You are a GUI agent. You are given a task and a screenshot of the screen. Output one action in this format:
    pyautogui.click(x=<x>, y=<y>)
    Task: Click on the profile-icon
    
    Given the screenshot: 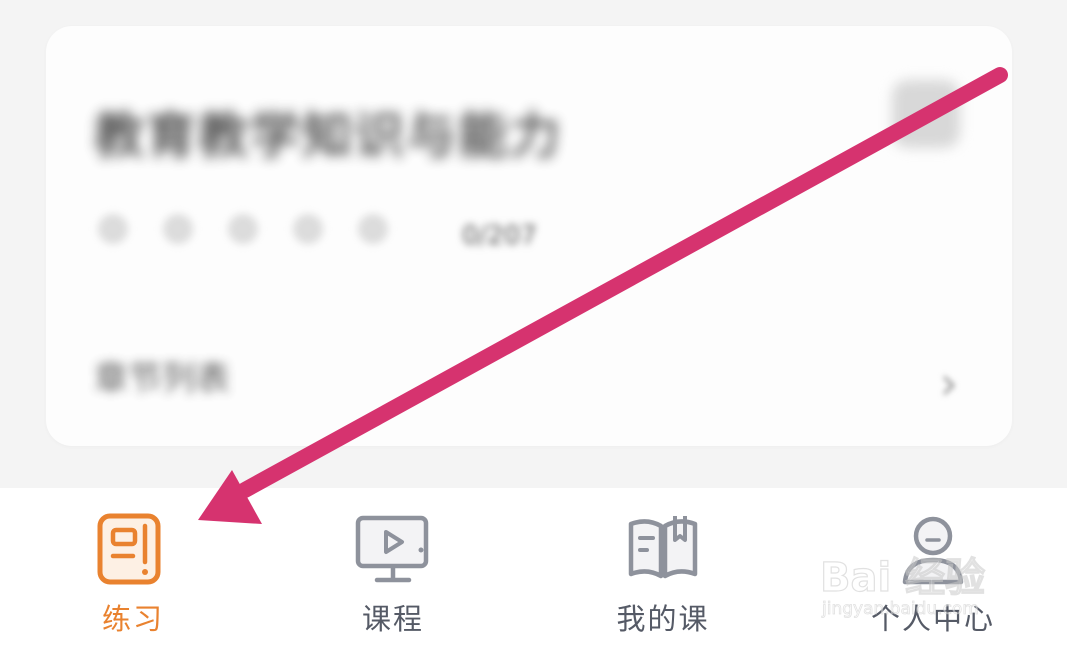 What is the action you would take?
    pyautogui.click(x=933, y=550)
    